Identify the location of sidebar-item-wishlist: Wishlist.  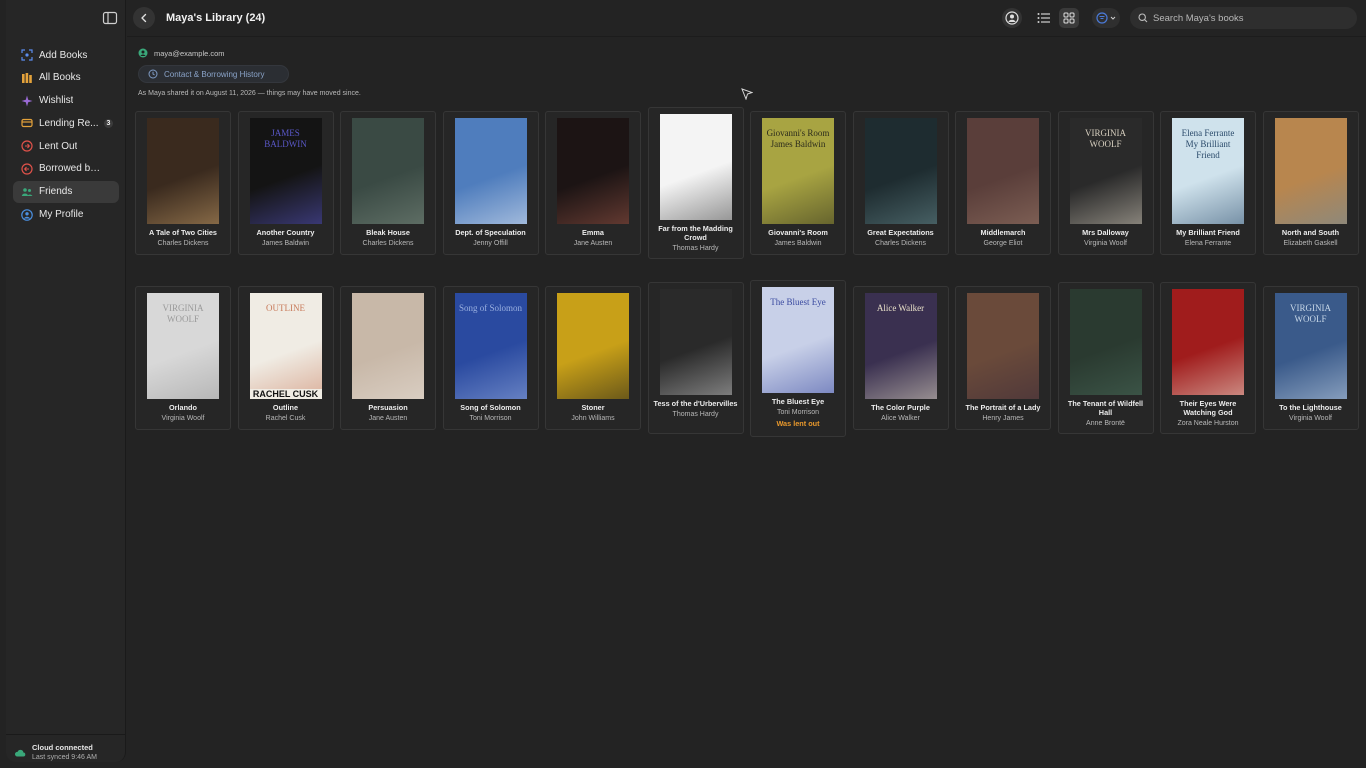
(66, 101).